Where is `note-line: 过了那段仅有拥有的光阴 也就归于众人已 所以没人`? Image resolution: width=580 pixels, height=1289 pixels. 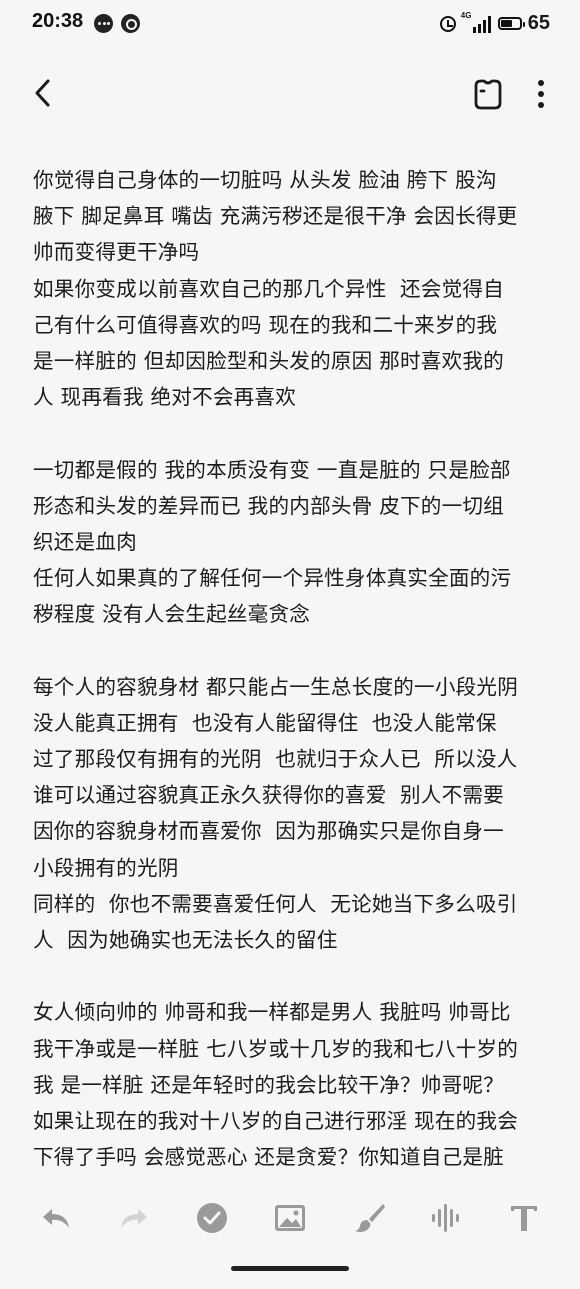 note-line: 过了那段仅有拥有的光阴 也就归于众人已 所以没人 is located at coordinates (275, 759).